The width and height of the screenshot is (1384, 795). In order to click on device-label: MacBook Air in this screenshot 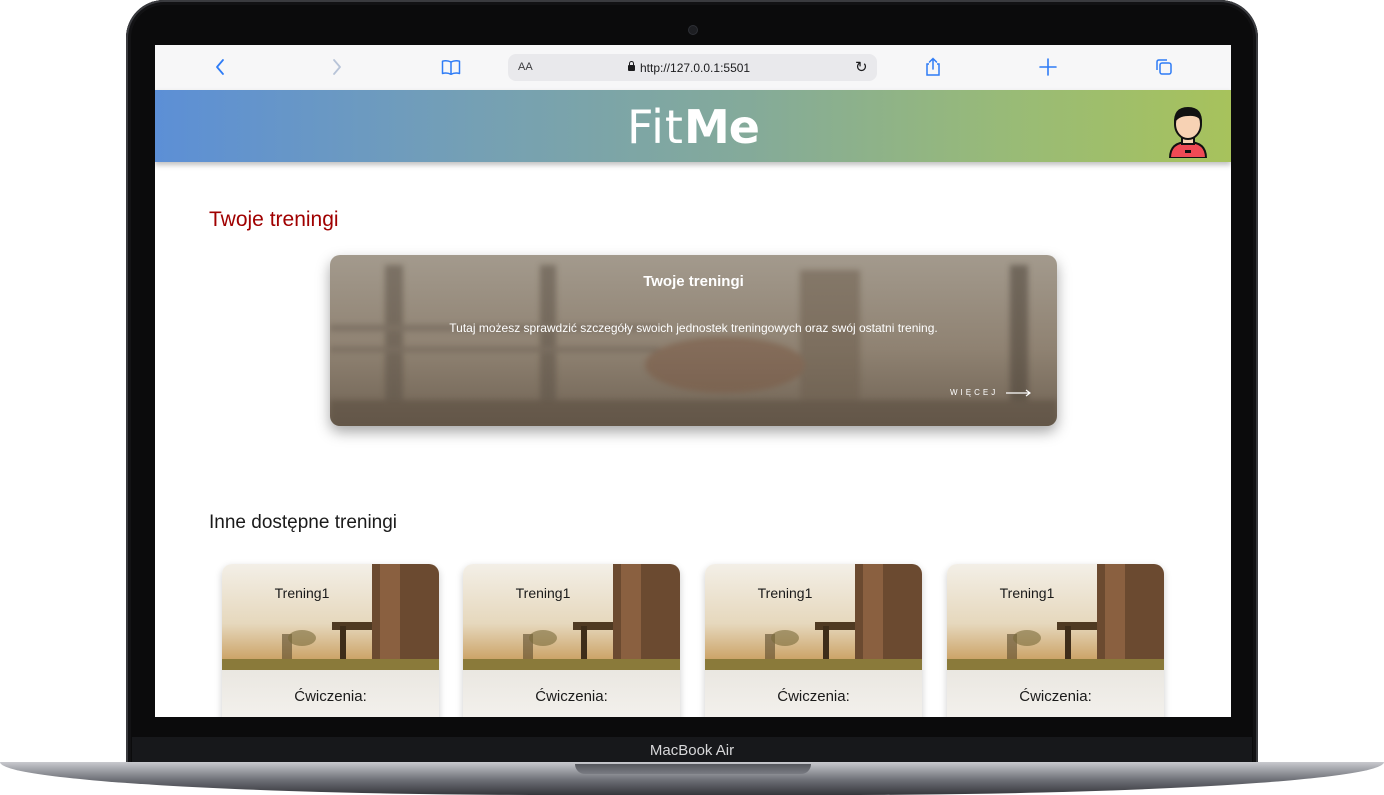, I will do `click(692, 750)`.